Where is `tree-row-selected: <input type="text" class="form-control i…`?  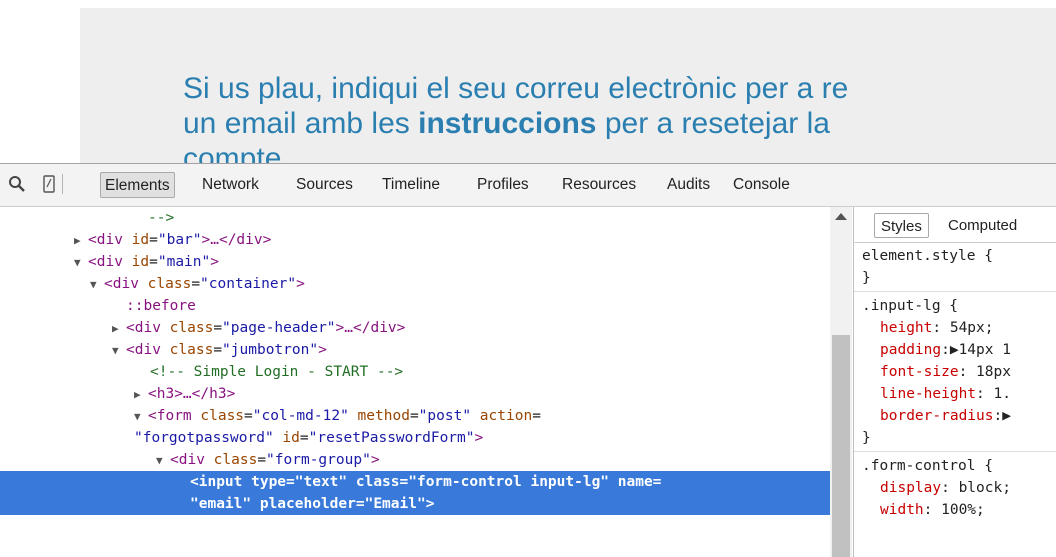 tree-row-selected: <input type="text" class="form-control i… is located at coordinates (415, 482).